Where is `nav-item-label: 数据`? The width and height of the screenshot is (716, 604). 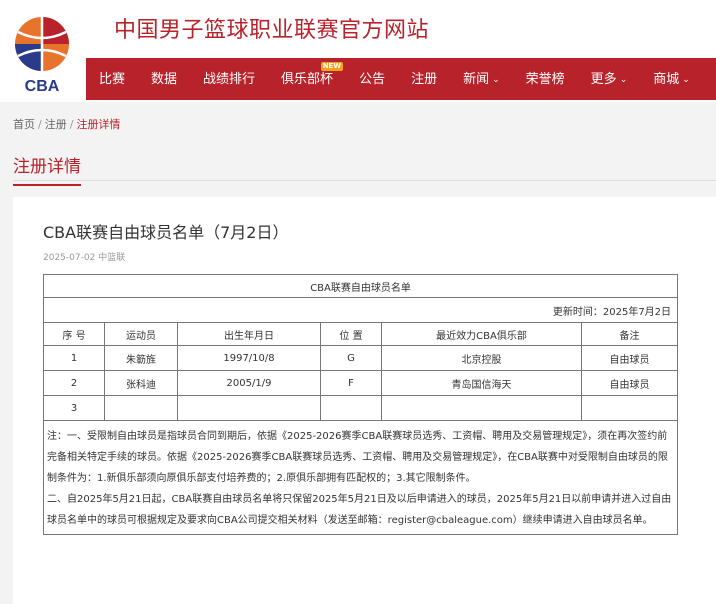
nav-item-label: 数据 is located at coordinates (164, 79).